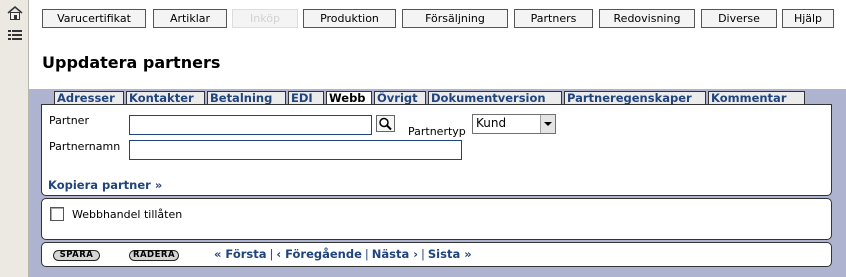 Image resolution: width=846 pixels, height=277 pixels. Describe the element at coordinates (547, 124) in the screenshot. I see `chevron-down-icon` at that location.